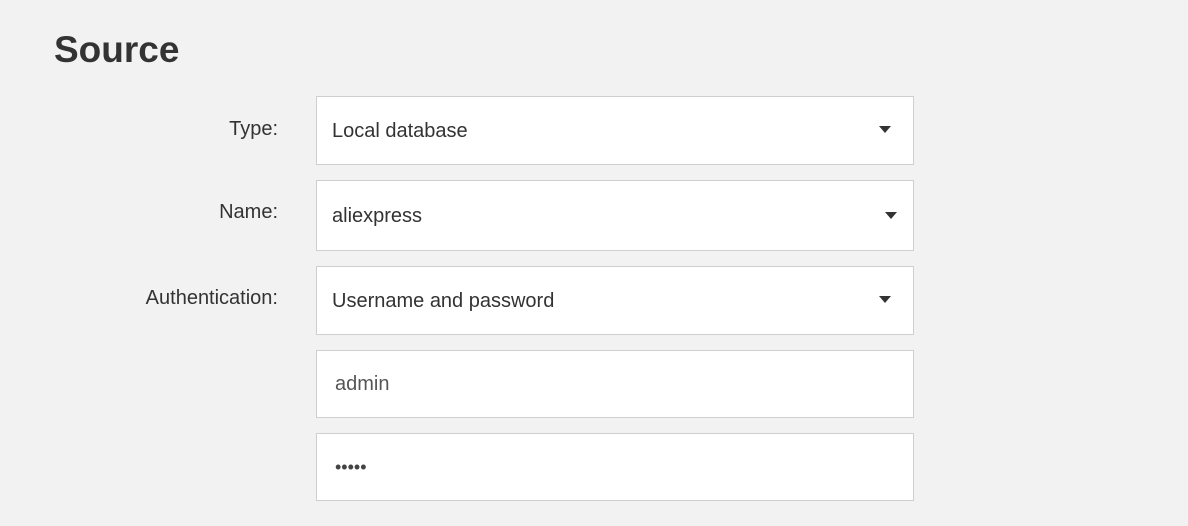 This screenshot has width=1188, height=526. Describe the element at coordinates (615, 215) in the screenshot. I see `name-select: aliexpress` at that location.